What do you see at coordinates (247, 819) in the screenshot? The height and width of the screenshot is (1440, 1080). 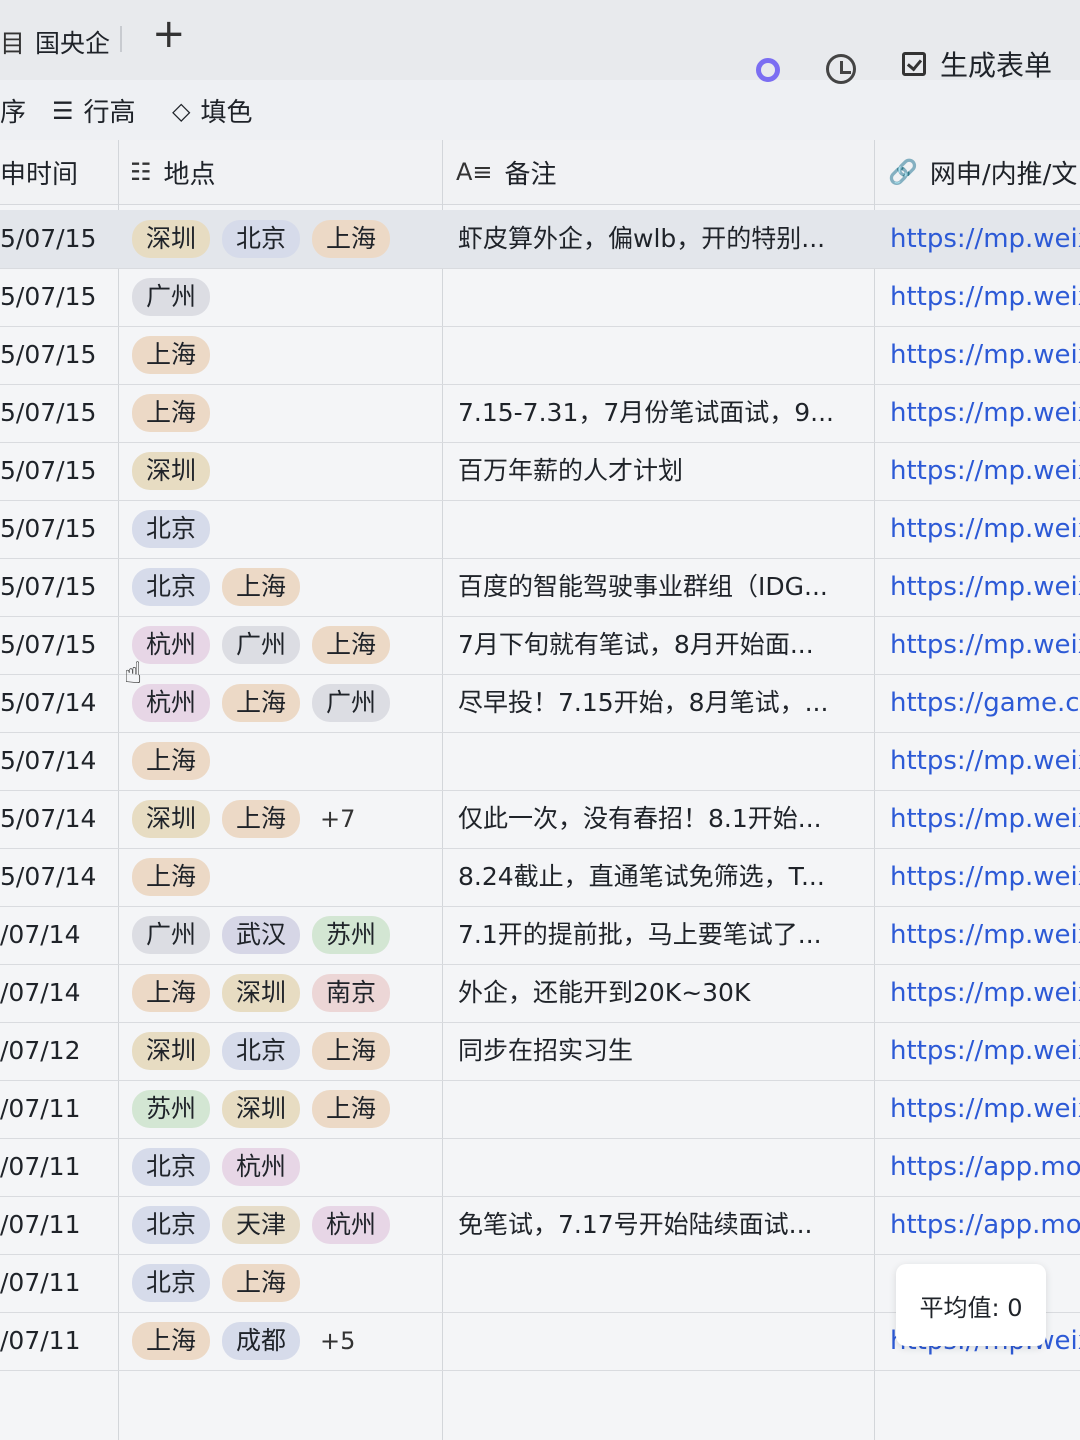 I see `location-cell: 深圳 上海 +7` at bounding box center [247, 819].